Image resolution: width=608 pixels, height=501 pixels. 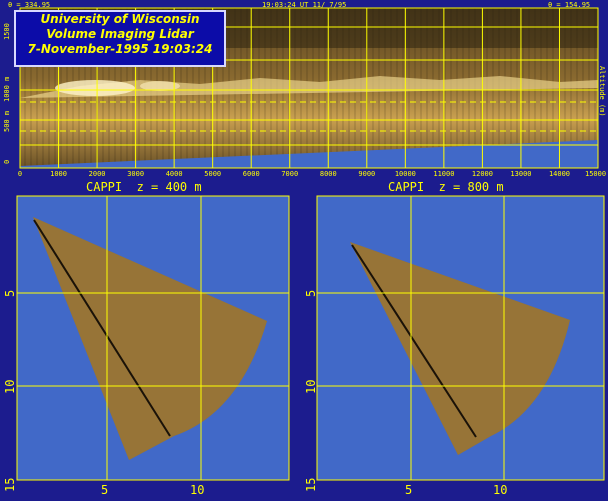 I want to click on cappi-left-ytick-5: 5, so click(x=10, y=293).